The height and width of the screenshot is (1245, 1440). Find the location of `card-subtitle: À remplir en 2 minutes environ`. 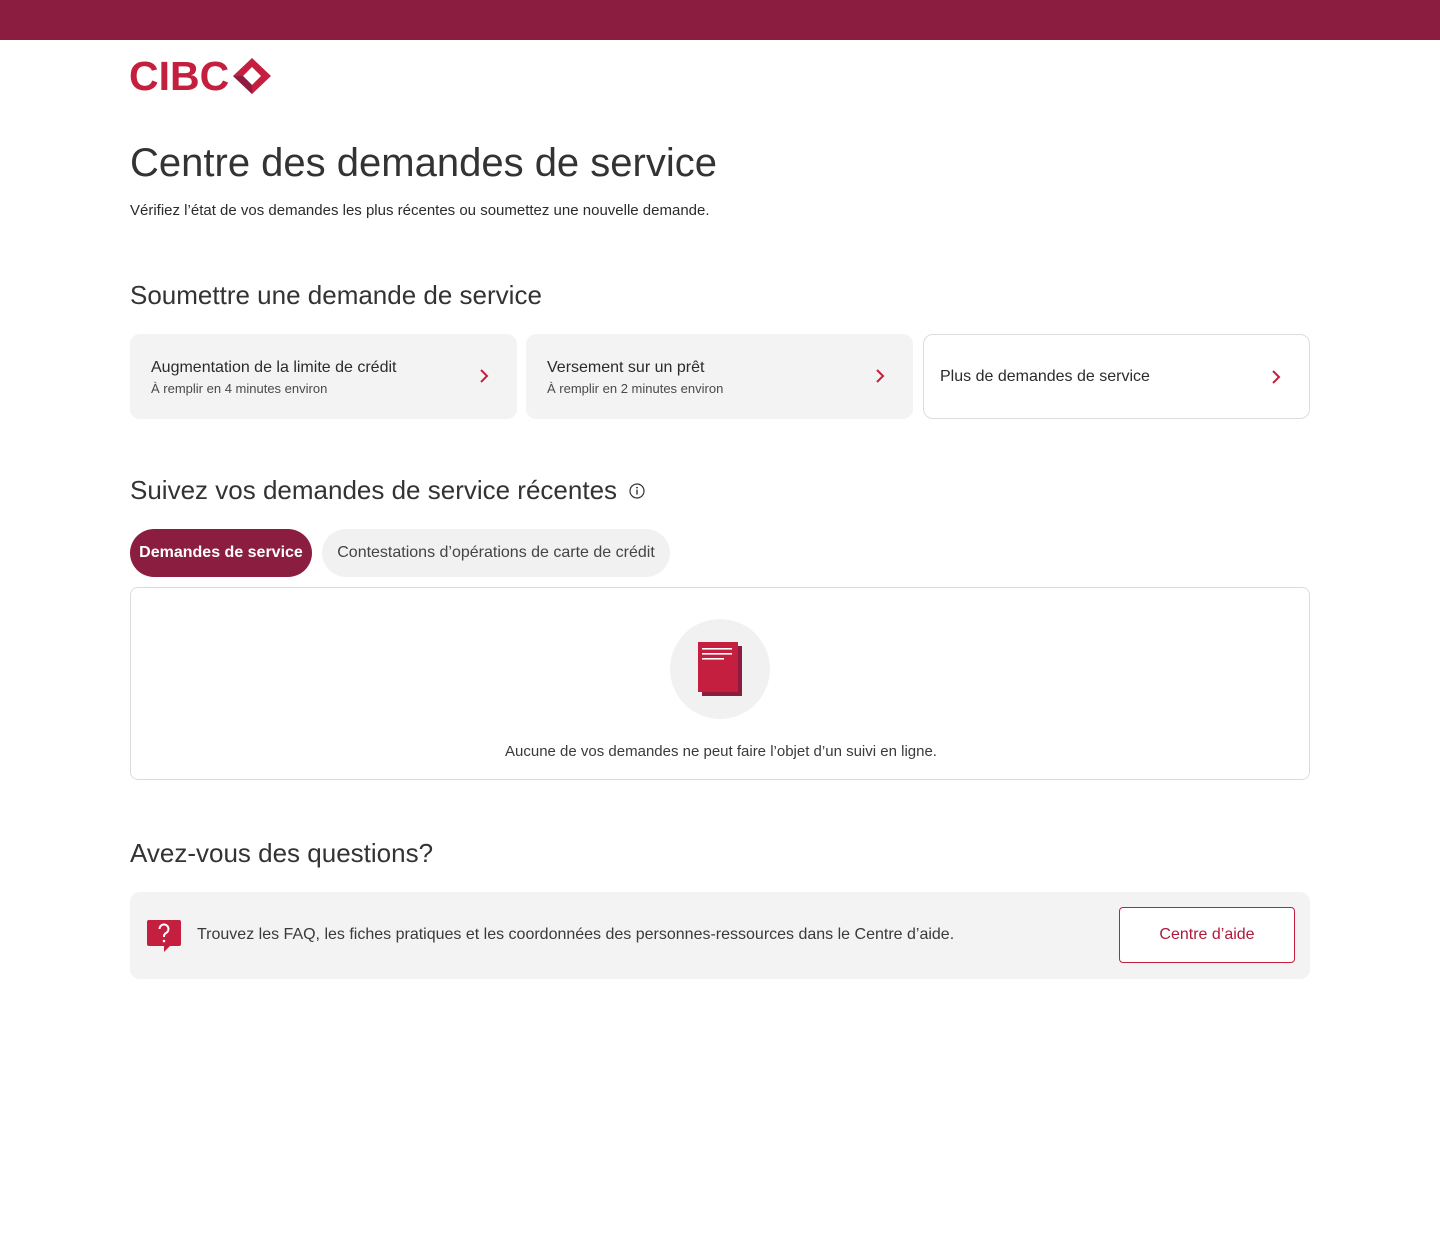

card-subtitle: À remplir en 2 minutes environ is located at coordinates (635, 388).